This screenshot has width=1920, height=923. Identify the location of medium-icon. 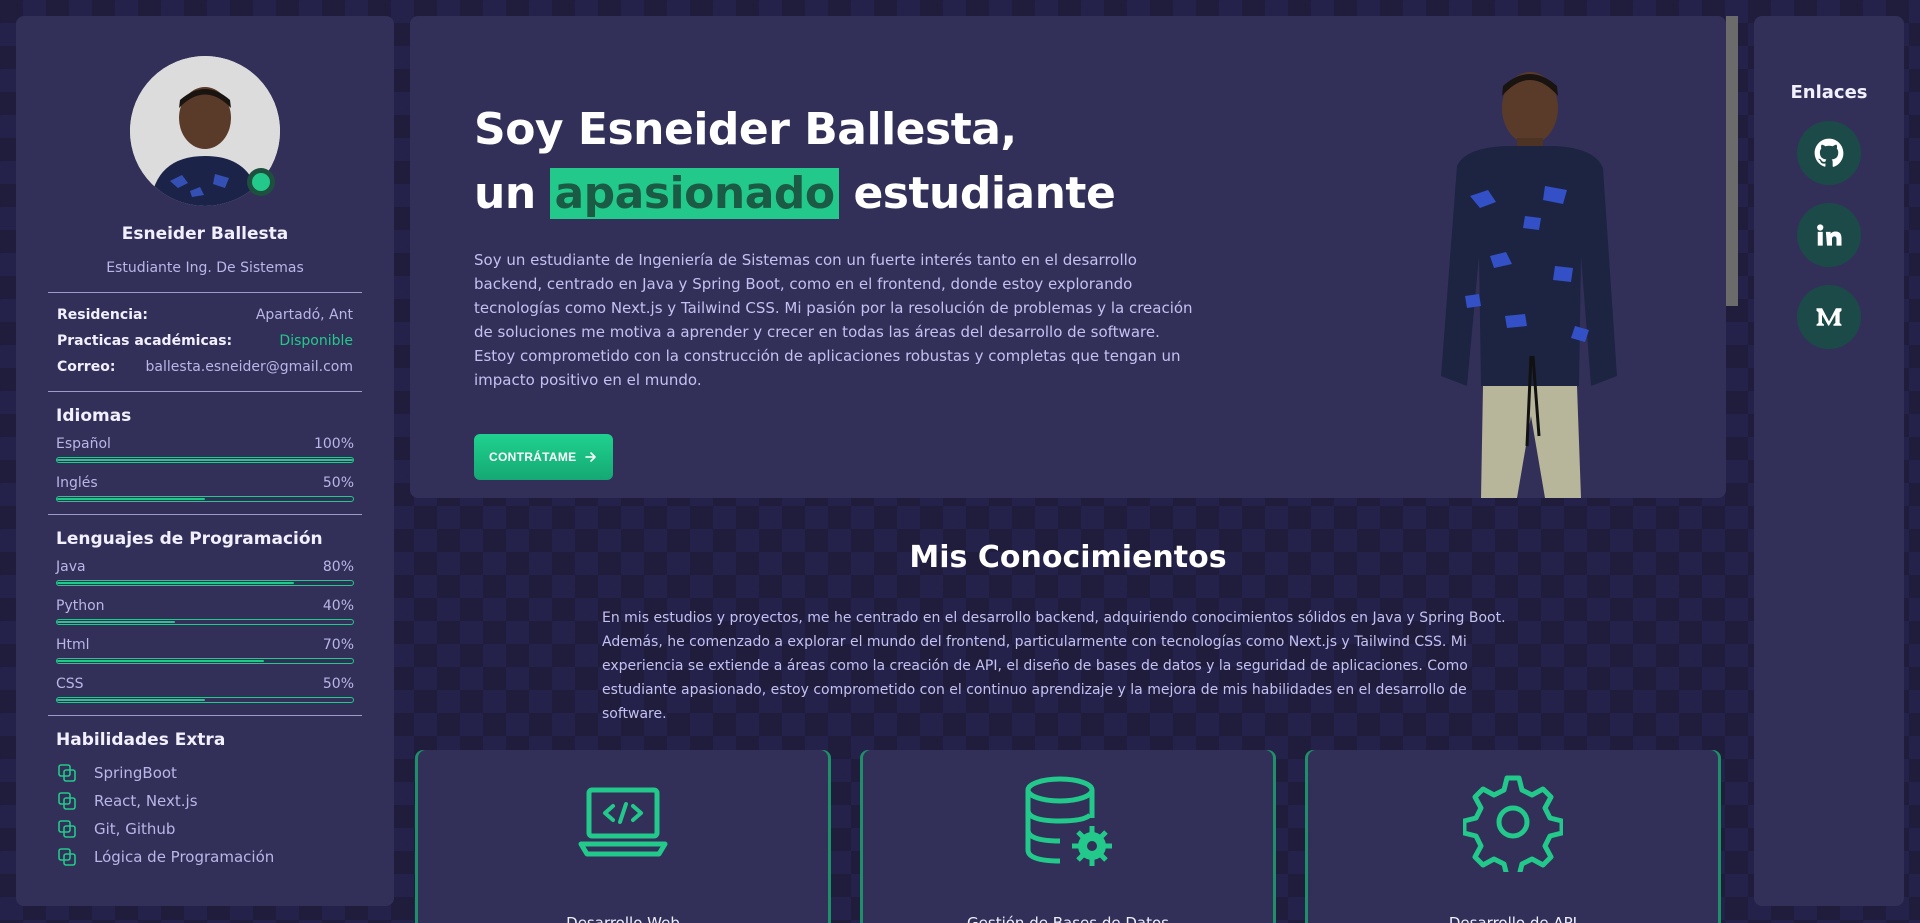
(1829, 317).